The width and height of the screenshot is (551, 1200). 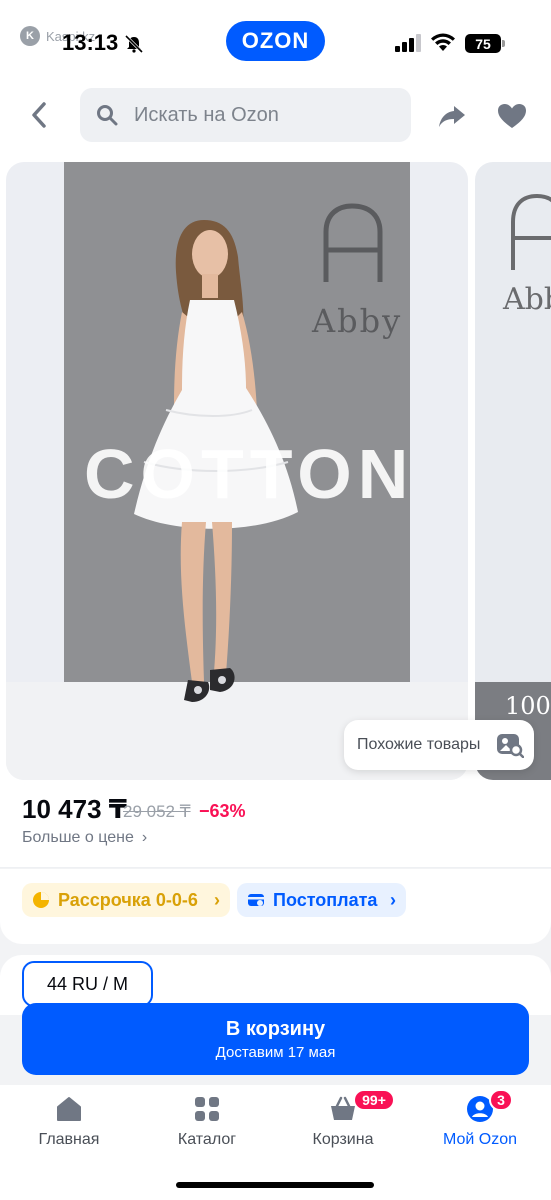 What do you see at coordinates (480, 1122) in the screenshot?
I see `tab-profile: Мой Ozon` at bounding box center [480, 1122].